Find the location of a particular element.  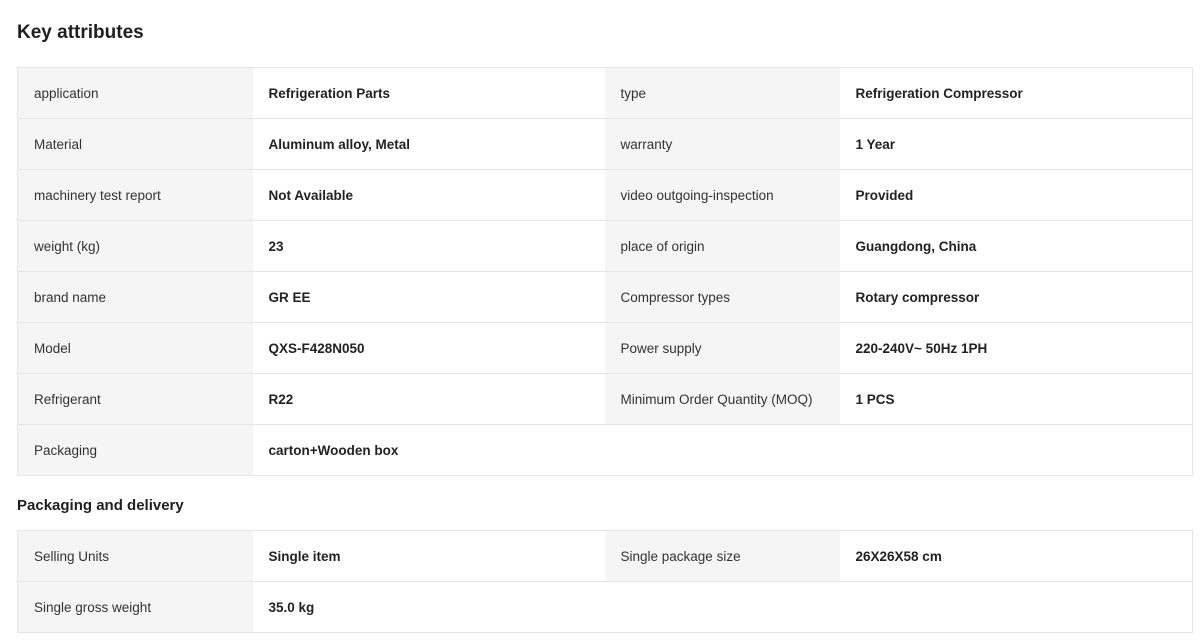

attribute-row: Single gross weight 35.0 kg is located at coordinates (605, 607).